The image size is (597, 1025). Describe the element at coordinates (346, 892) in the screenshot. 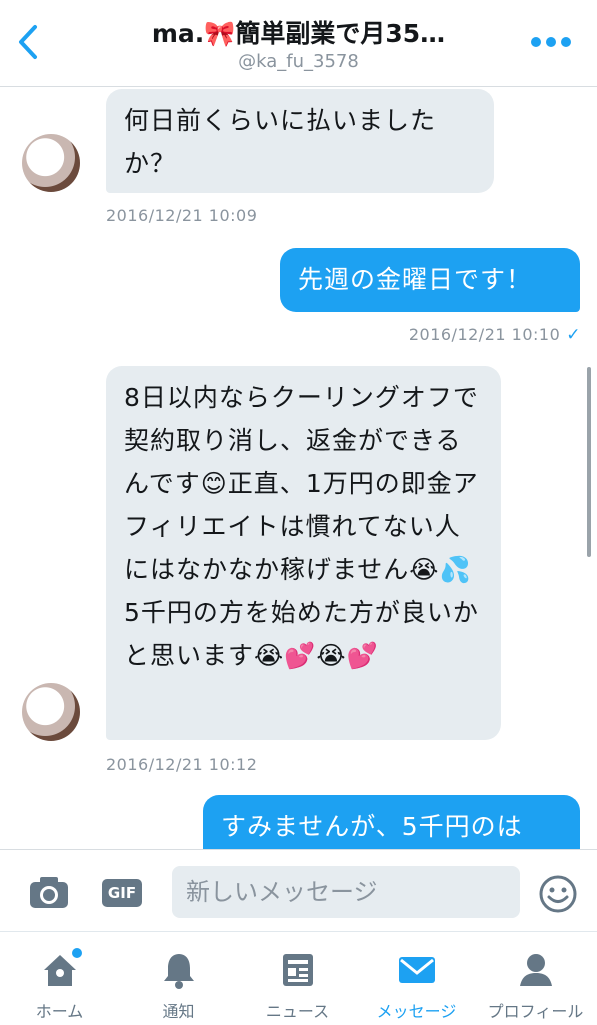

I see `message-input` at that location.